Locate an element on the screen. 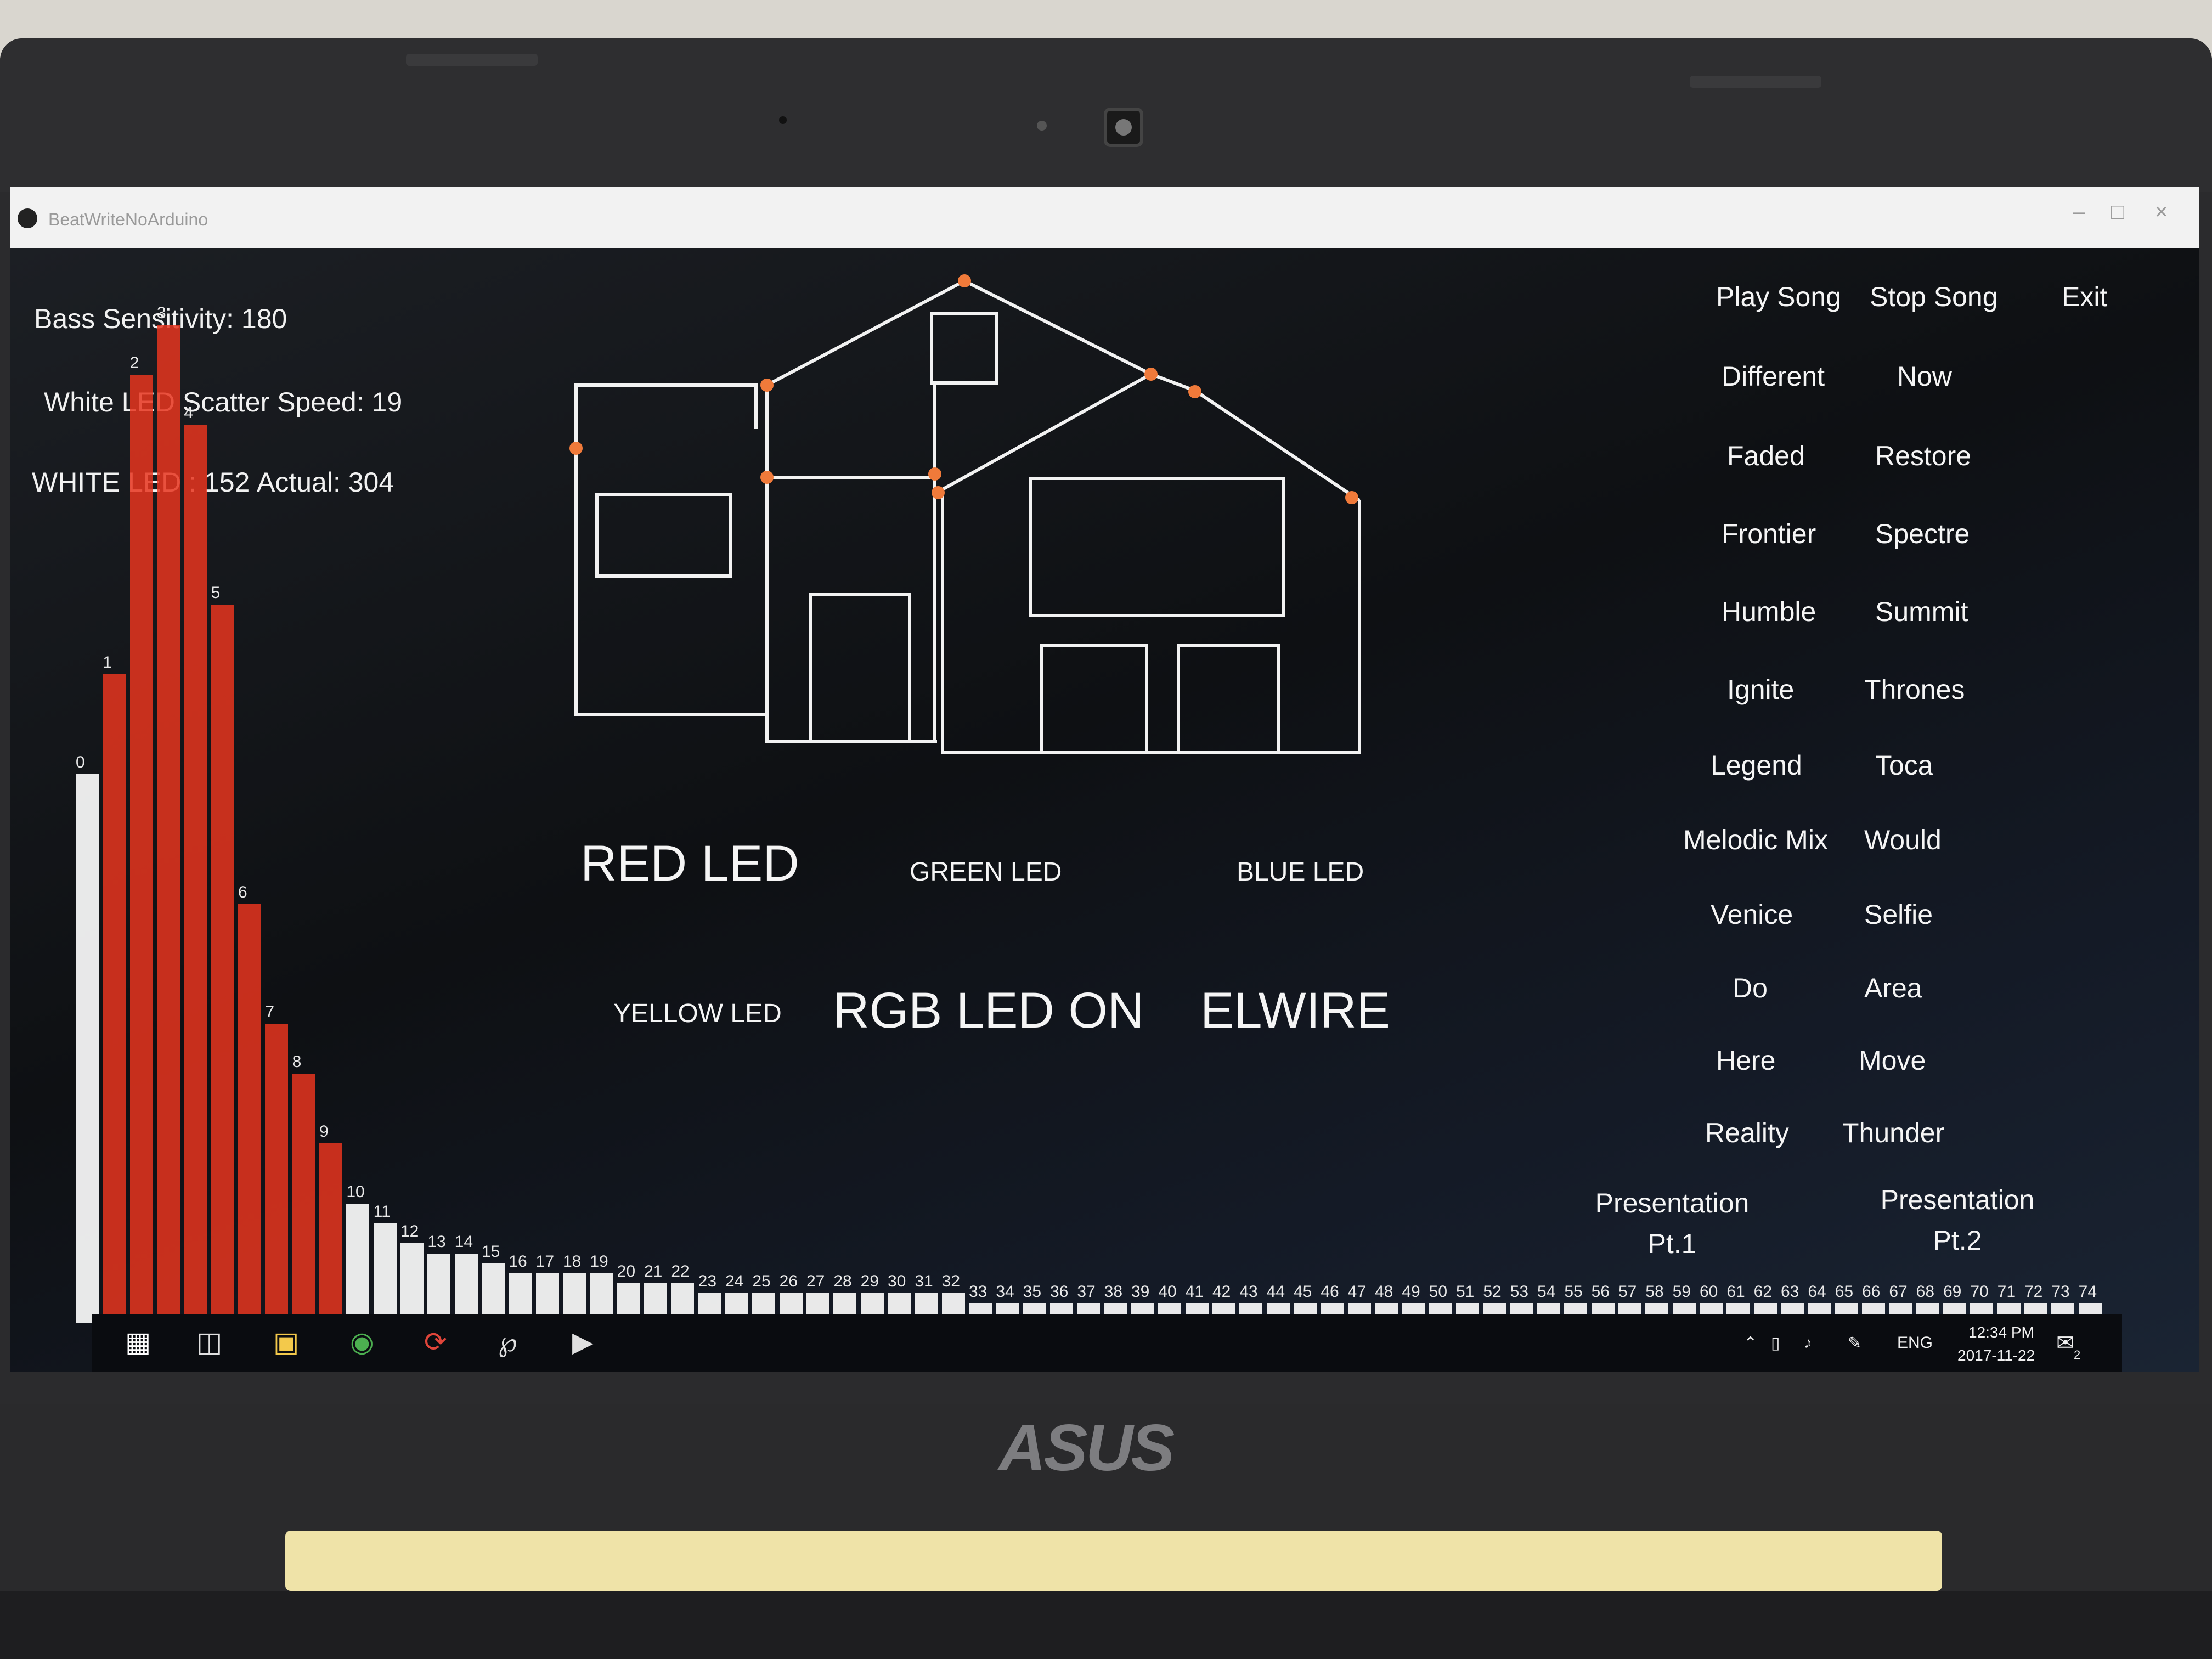  house-left-roof is located at coordinates (666, 406).